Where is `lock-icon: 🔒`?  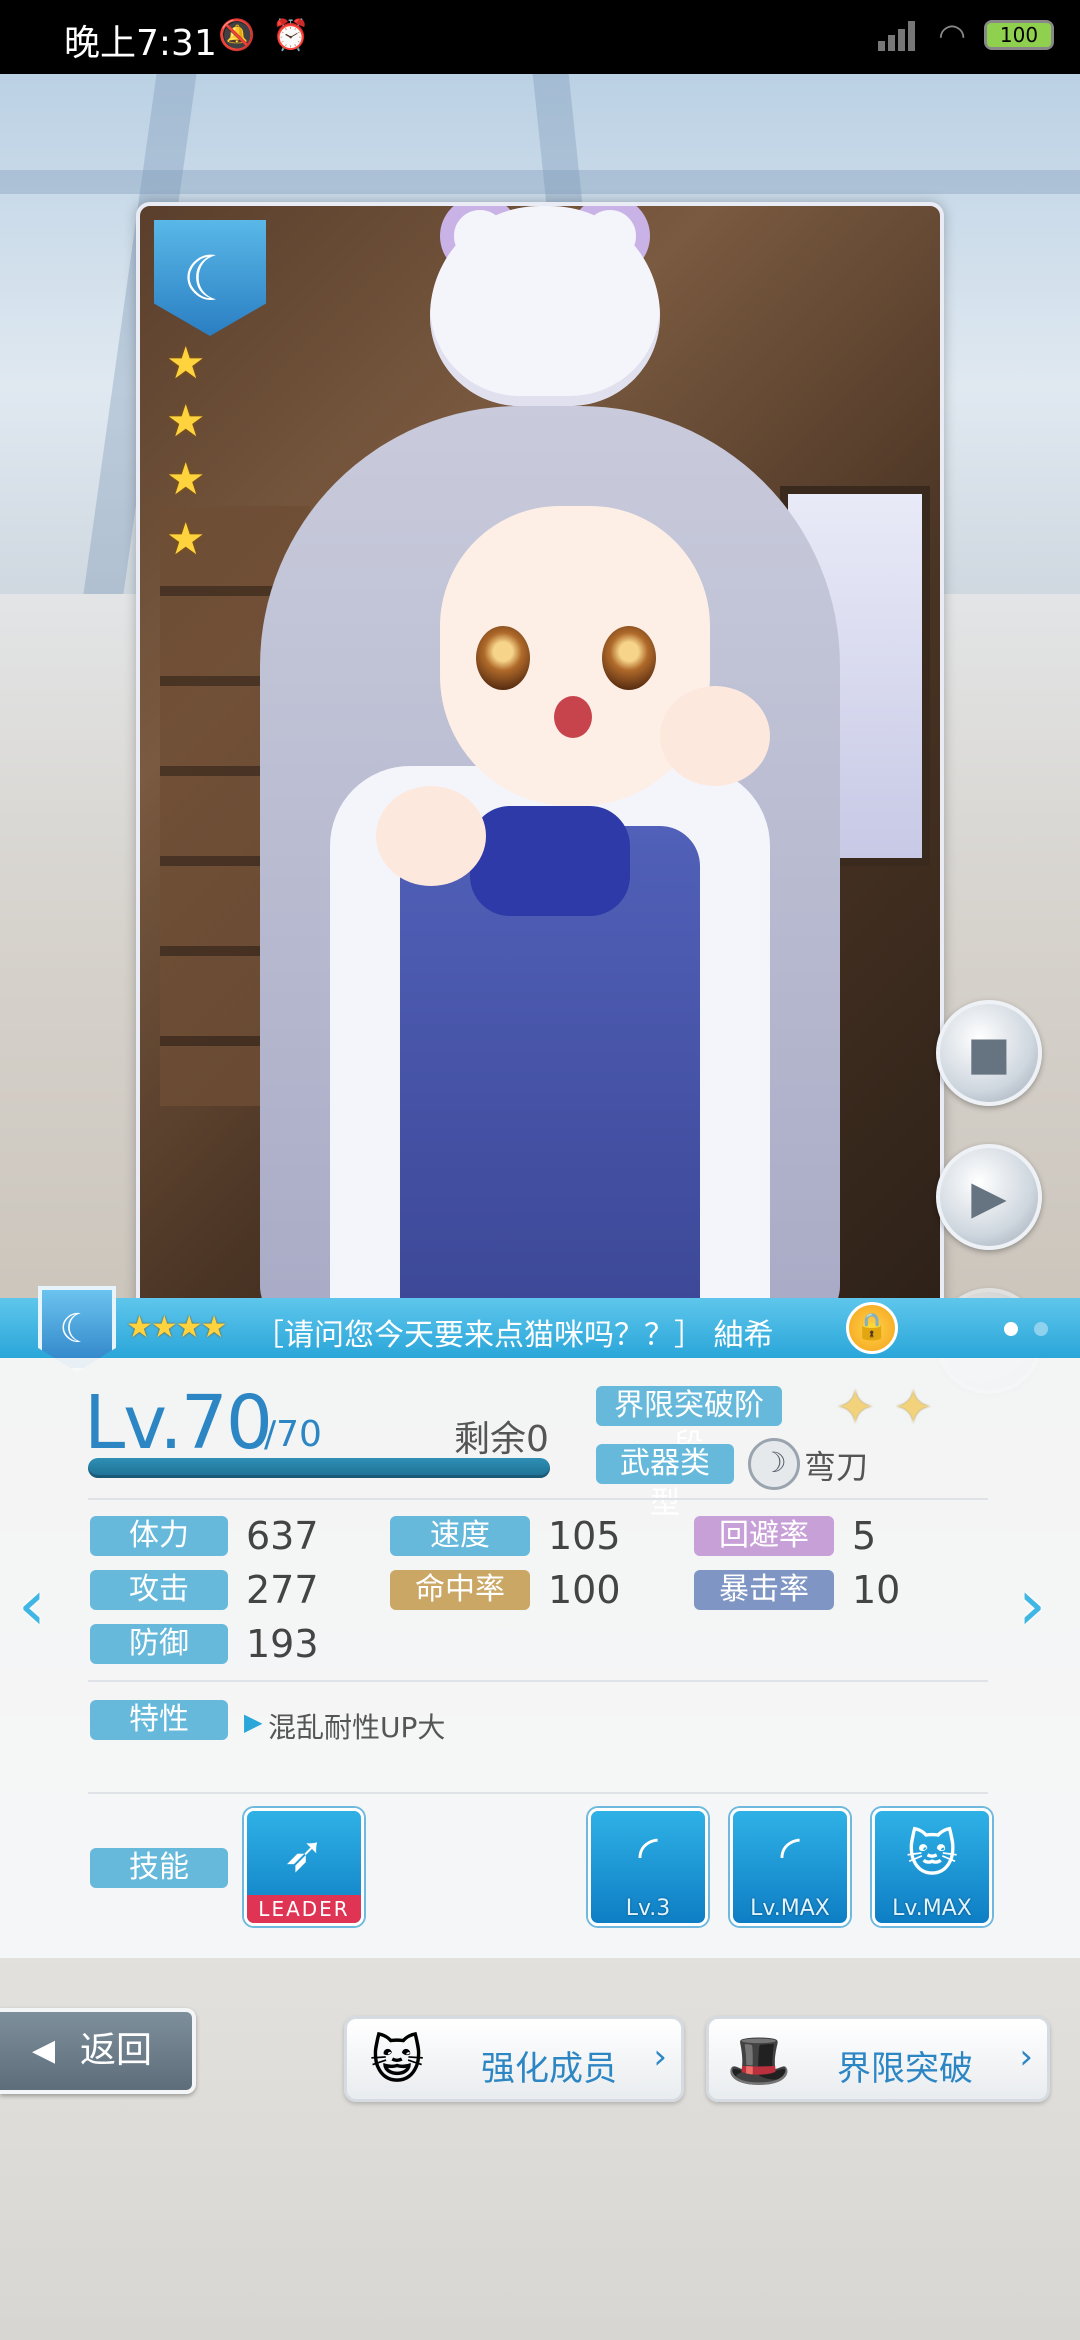 lock-icon: 🔒 is located at coordinates (872, 1328).